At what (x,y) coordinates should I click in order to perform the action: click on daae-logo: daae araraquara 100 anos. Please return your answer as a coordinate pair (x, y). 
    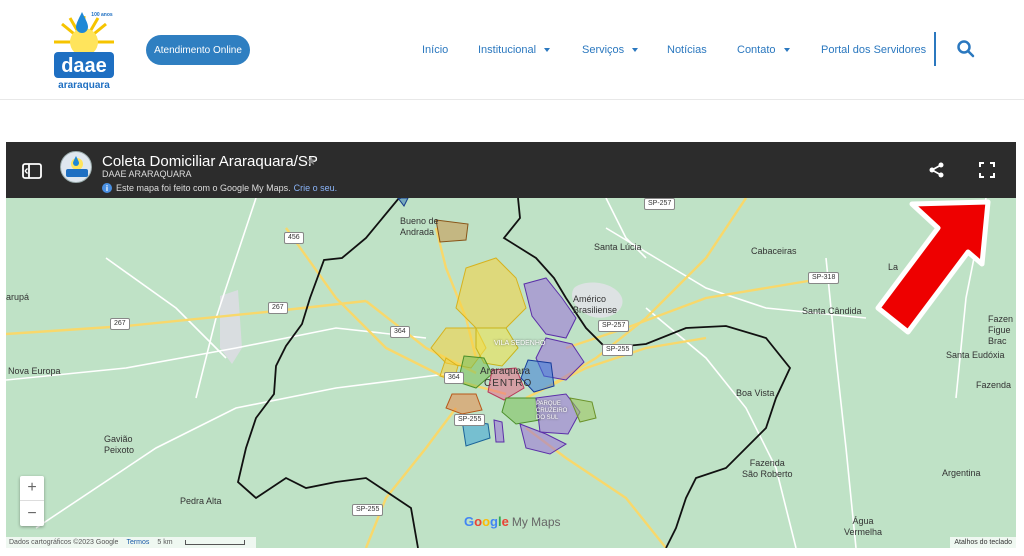
    Looking at the image, I should click on (84, 50).